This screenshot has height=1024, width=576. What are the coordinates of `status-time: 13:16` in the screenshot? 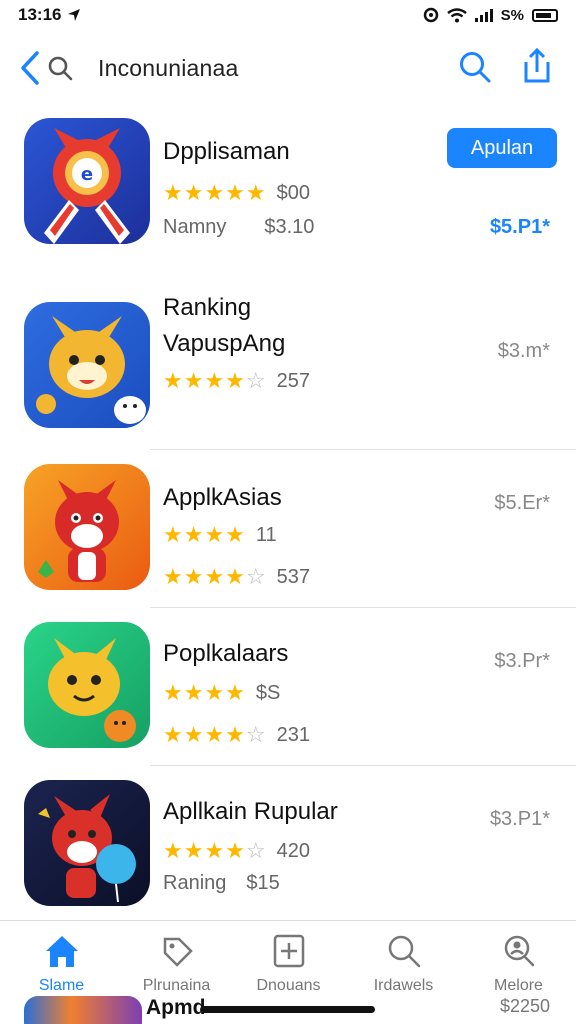 It's located at (40, 14).